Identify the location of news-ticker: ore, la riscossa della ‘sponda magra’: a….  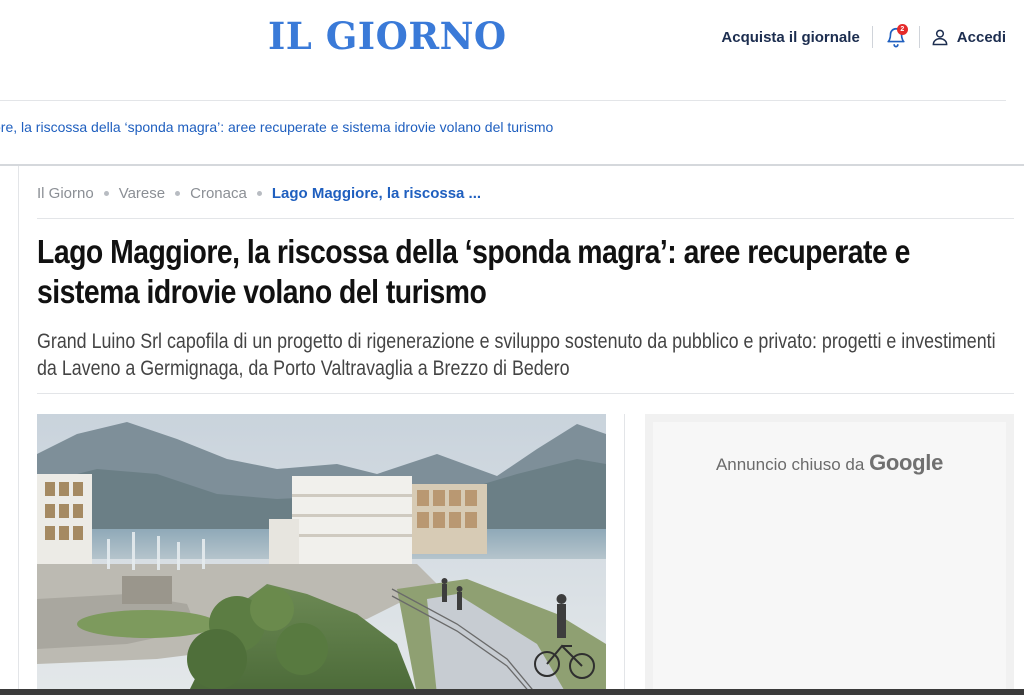
(512, 132).